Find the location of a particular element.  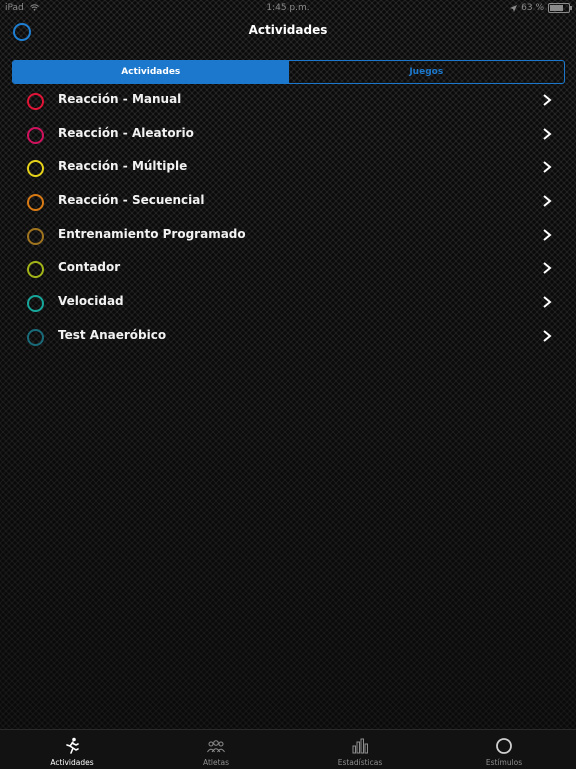

list-item-label: Reacción - Aleatorio is located at coordinates (126, 132).